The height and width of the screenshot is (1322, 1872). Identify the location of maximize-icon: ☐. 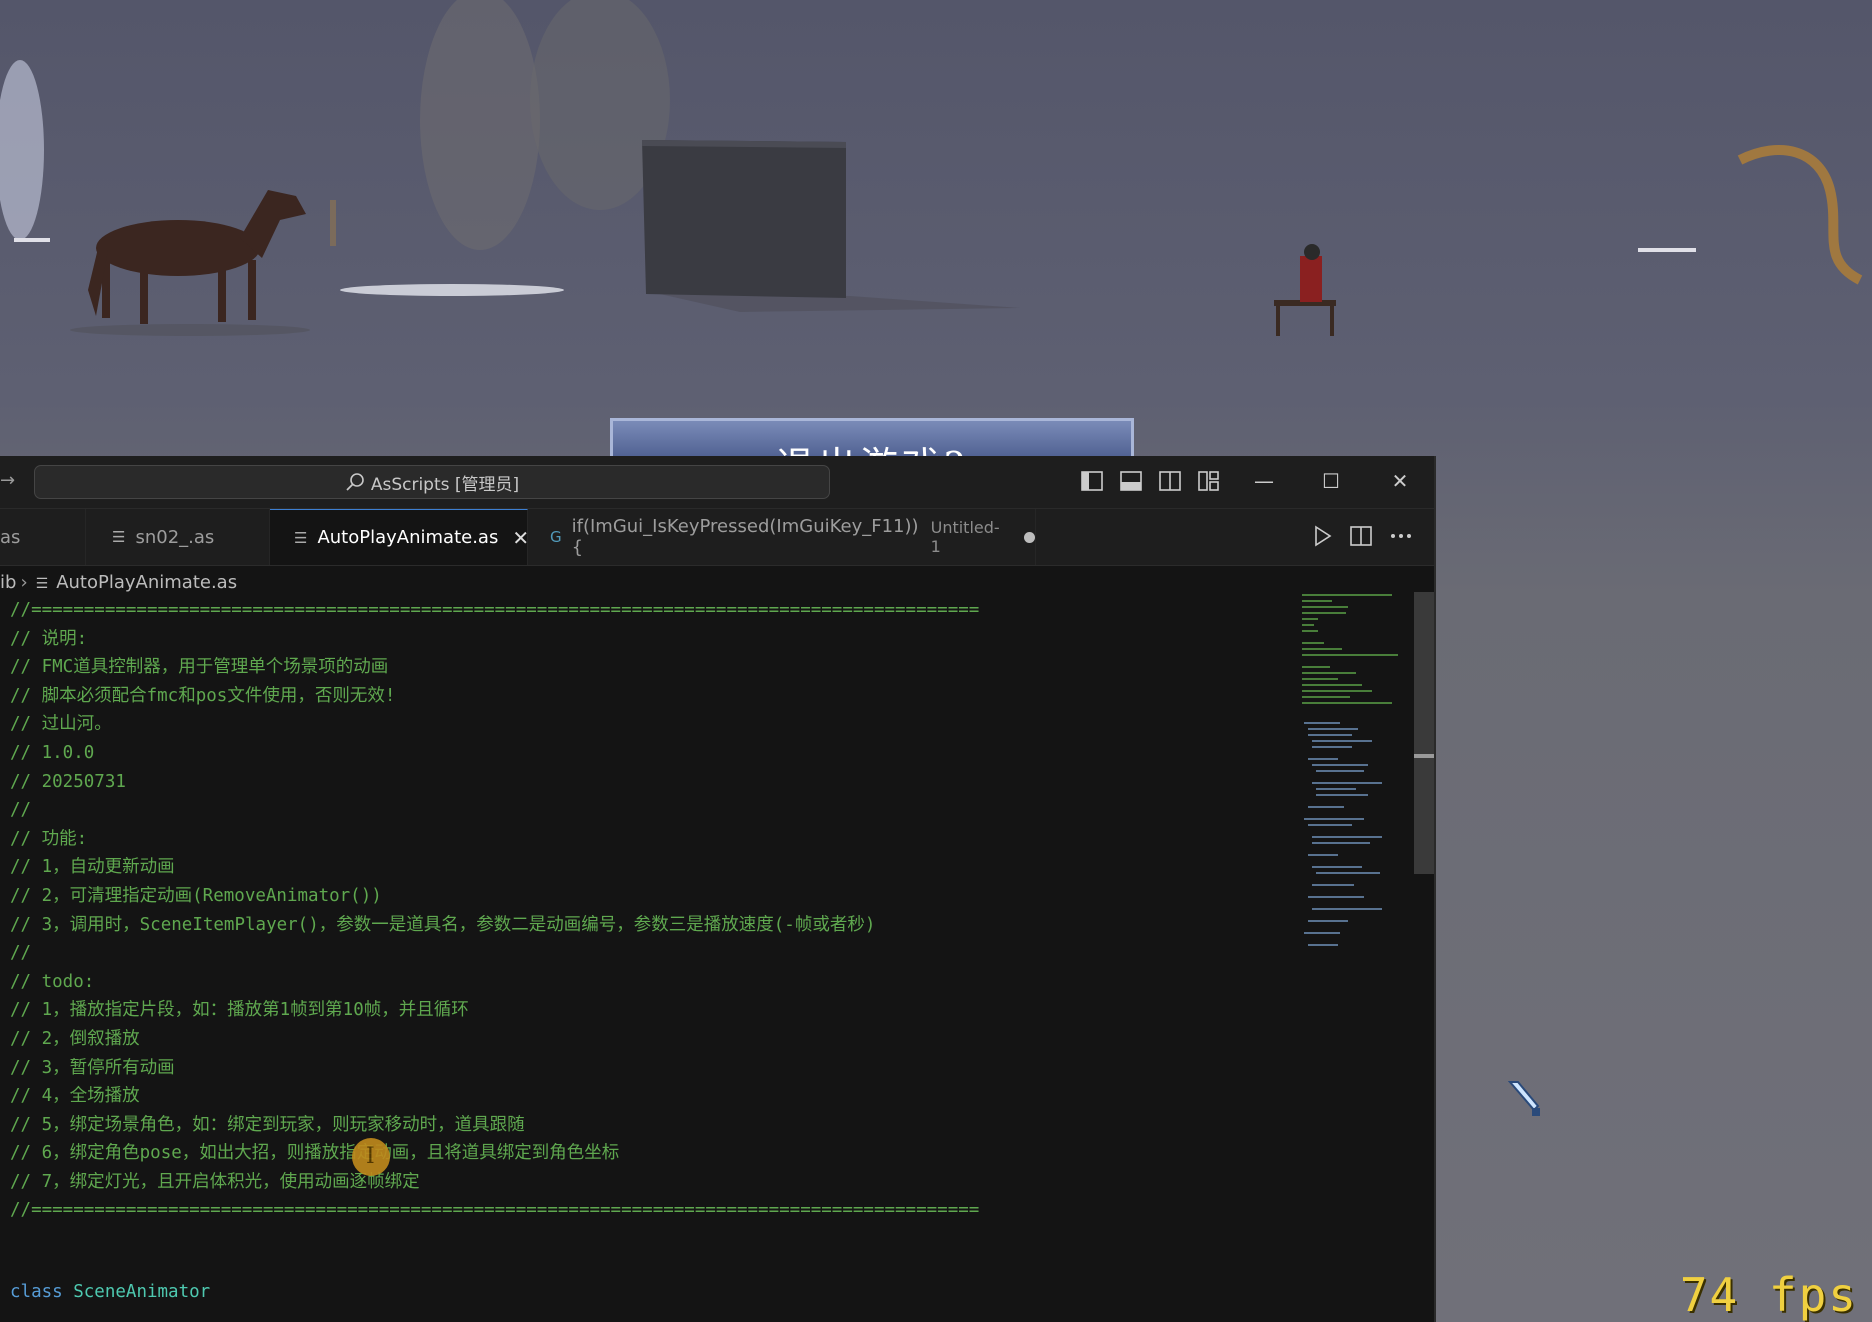
(1331, 481).